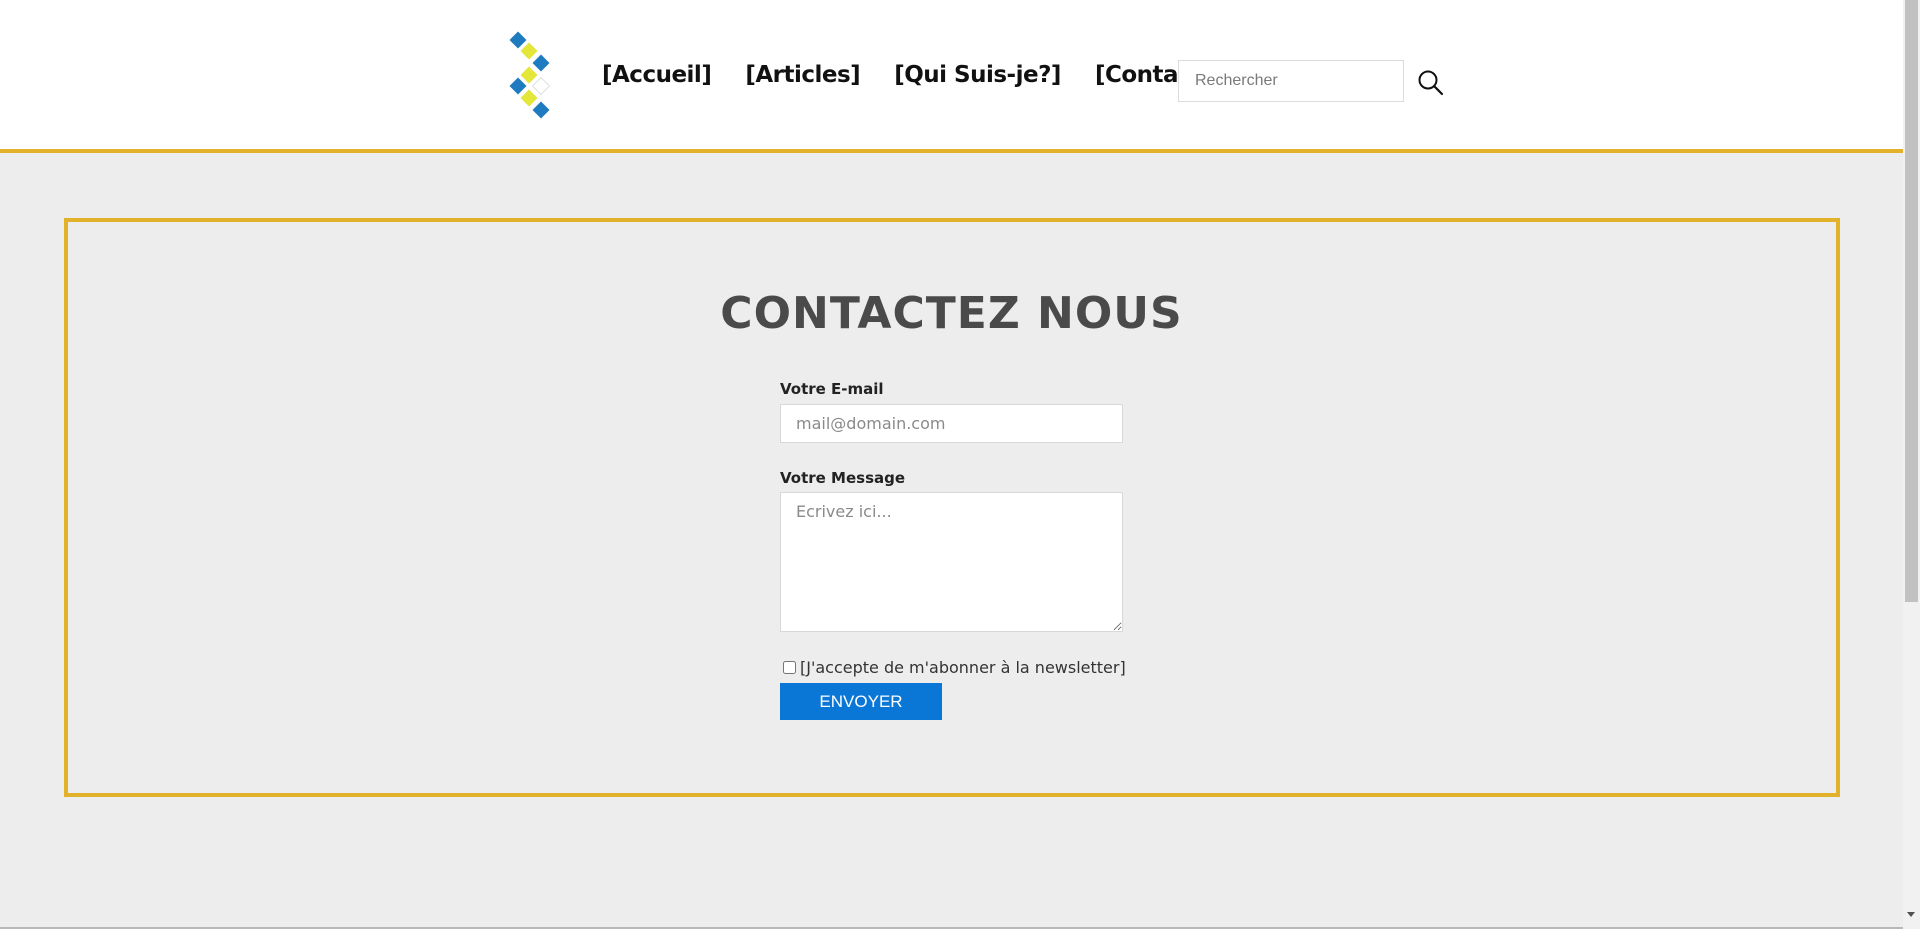 This screenshot has width=1920, height=929. I want to click on page-title: CONTACTEZ NOUS, so click(951, 313).